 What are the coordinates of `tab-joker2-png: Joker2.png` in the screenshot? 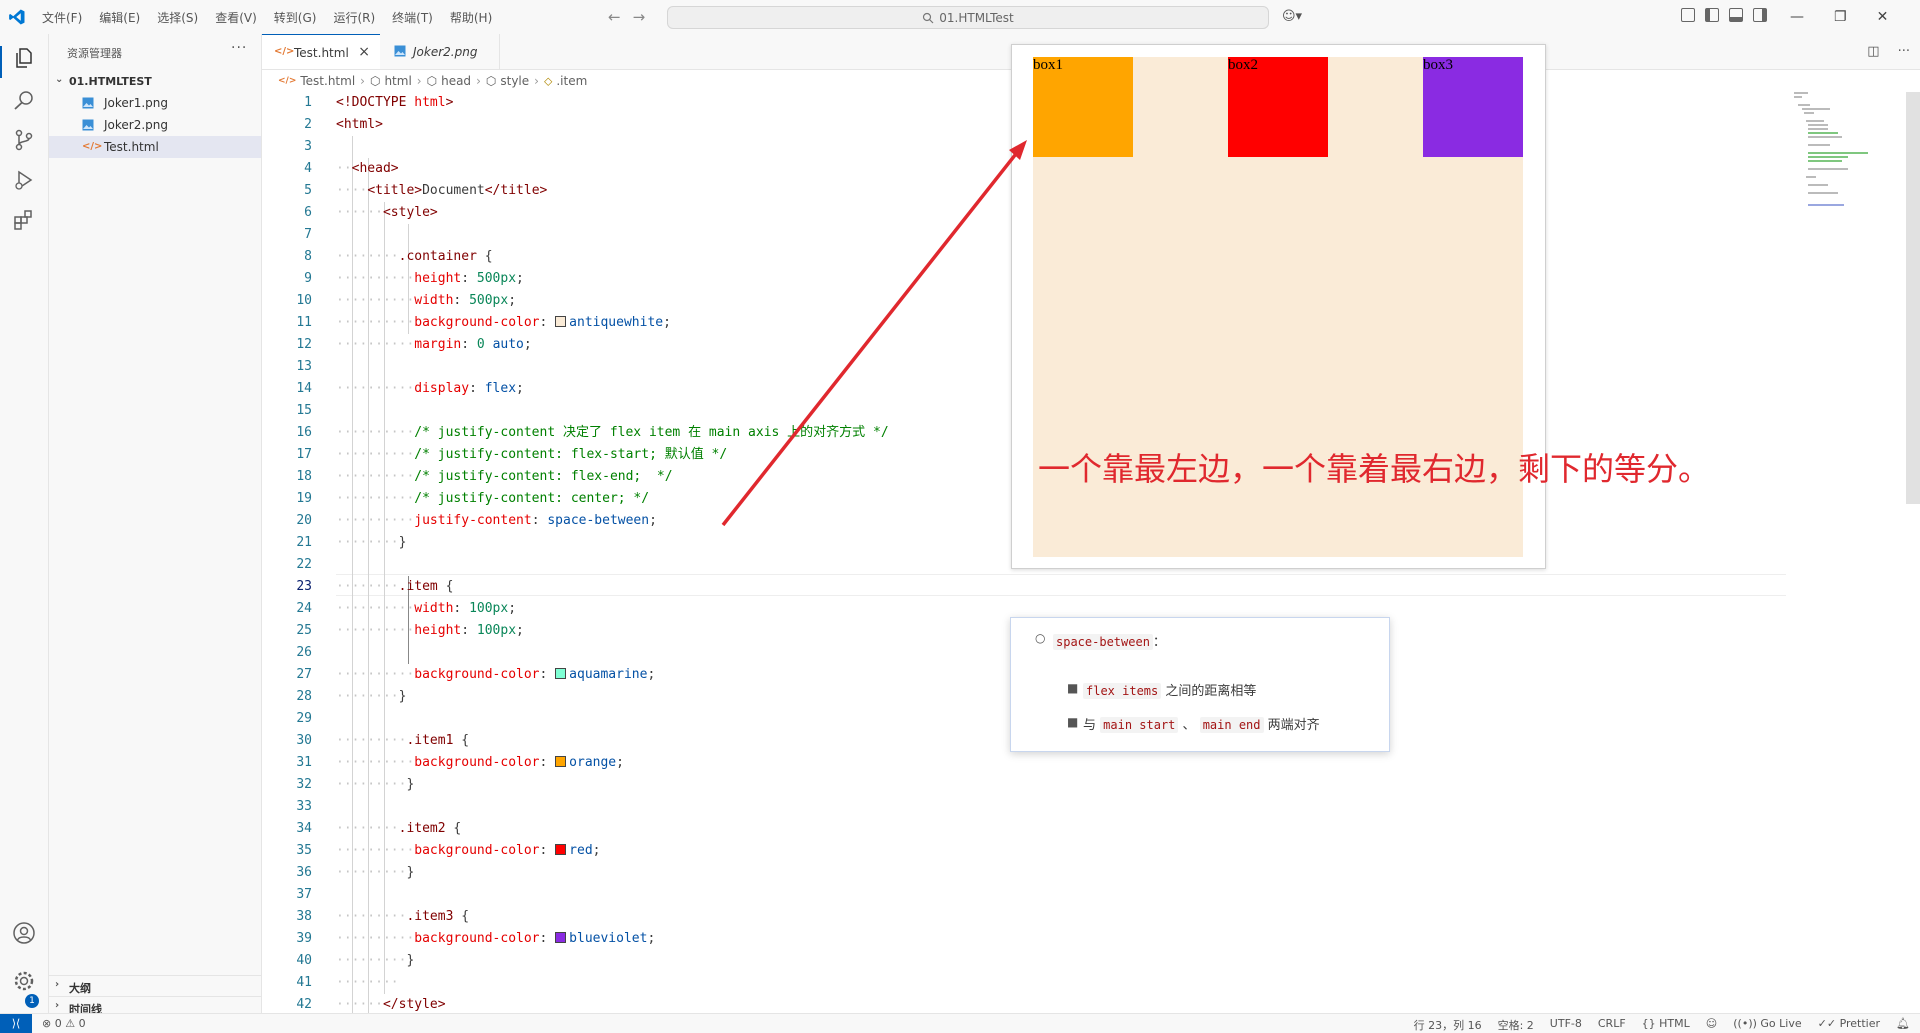 It's located at (440, 51).